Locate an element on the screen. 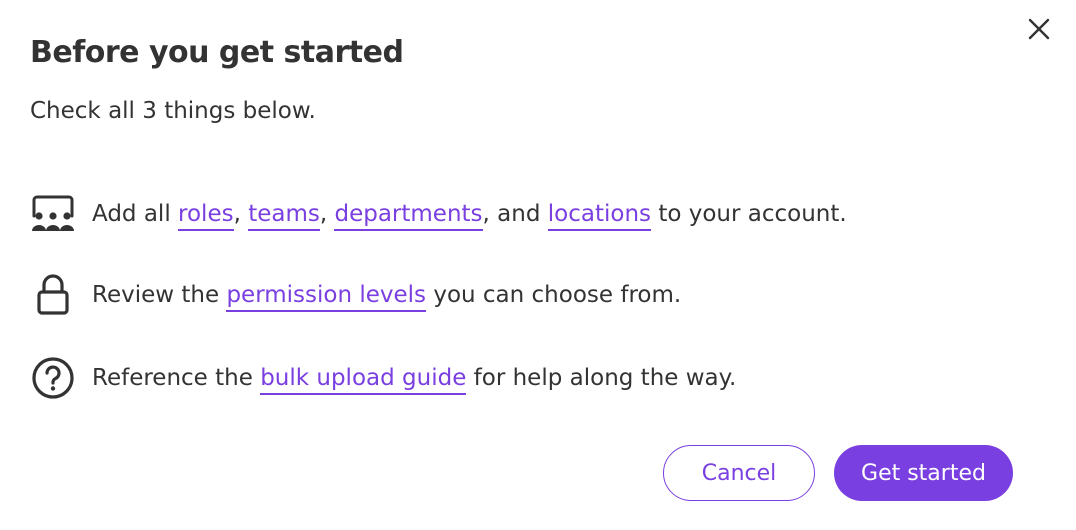 This screenshot has width=1076, height=530. locations-link: locations is located at coordinates (599, 216).